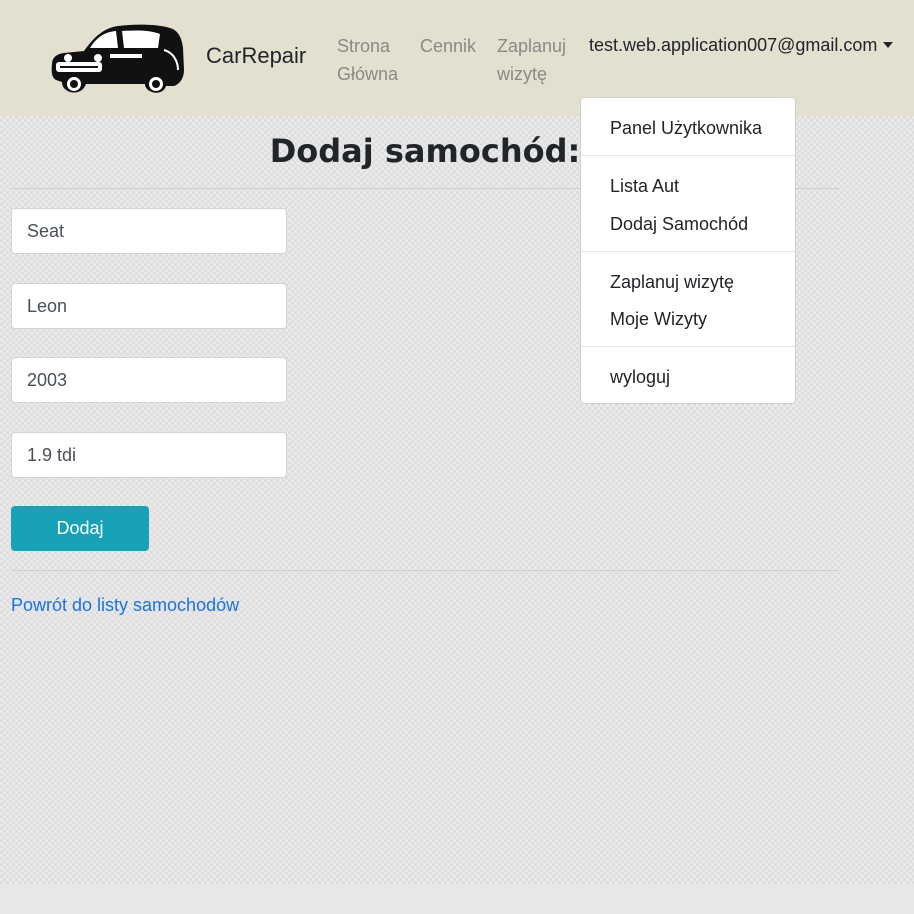 This screenshot has width=914, height=914. What do you see at coordinates (149, 306) in the screenshot?
I see `car-model-input` at bounding box center [149, 306].